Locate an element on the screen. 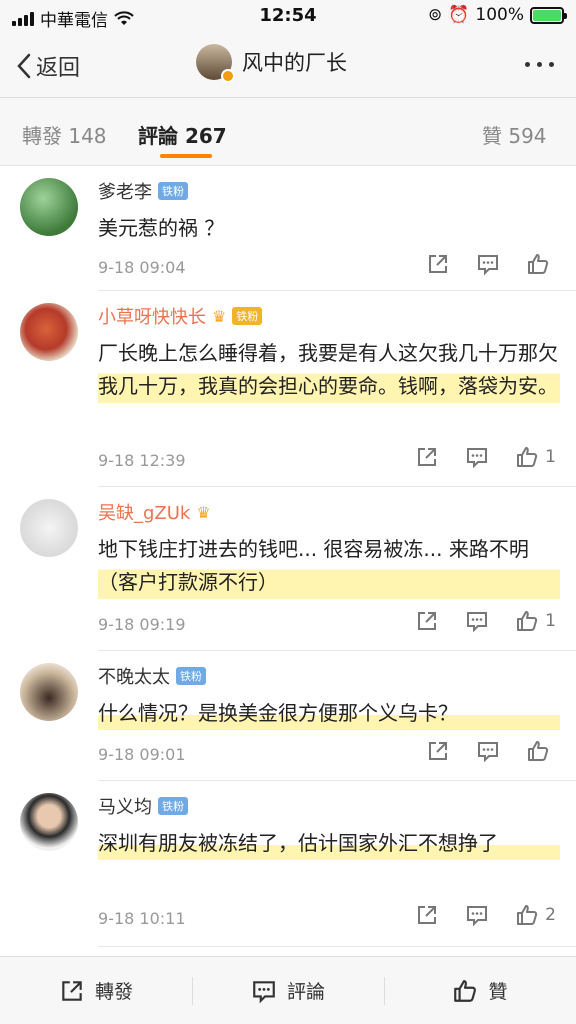 Image resolution: width=576 pixels, height=1024 pixels. navigation-bar: 返回 风中的厂长 is located at coordinates (288, 65).